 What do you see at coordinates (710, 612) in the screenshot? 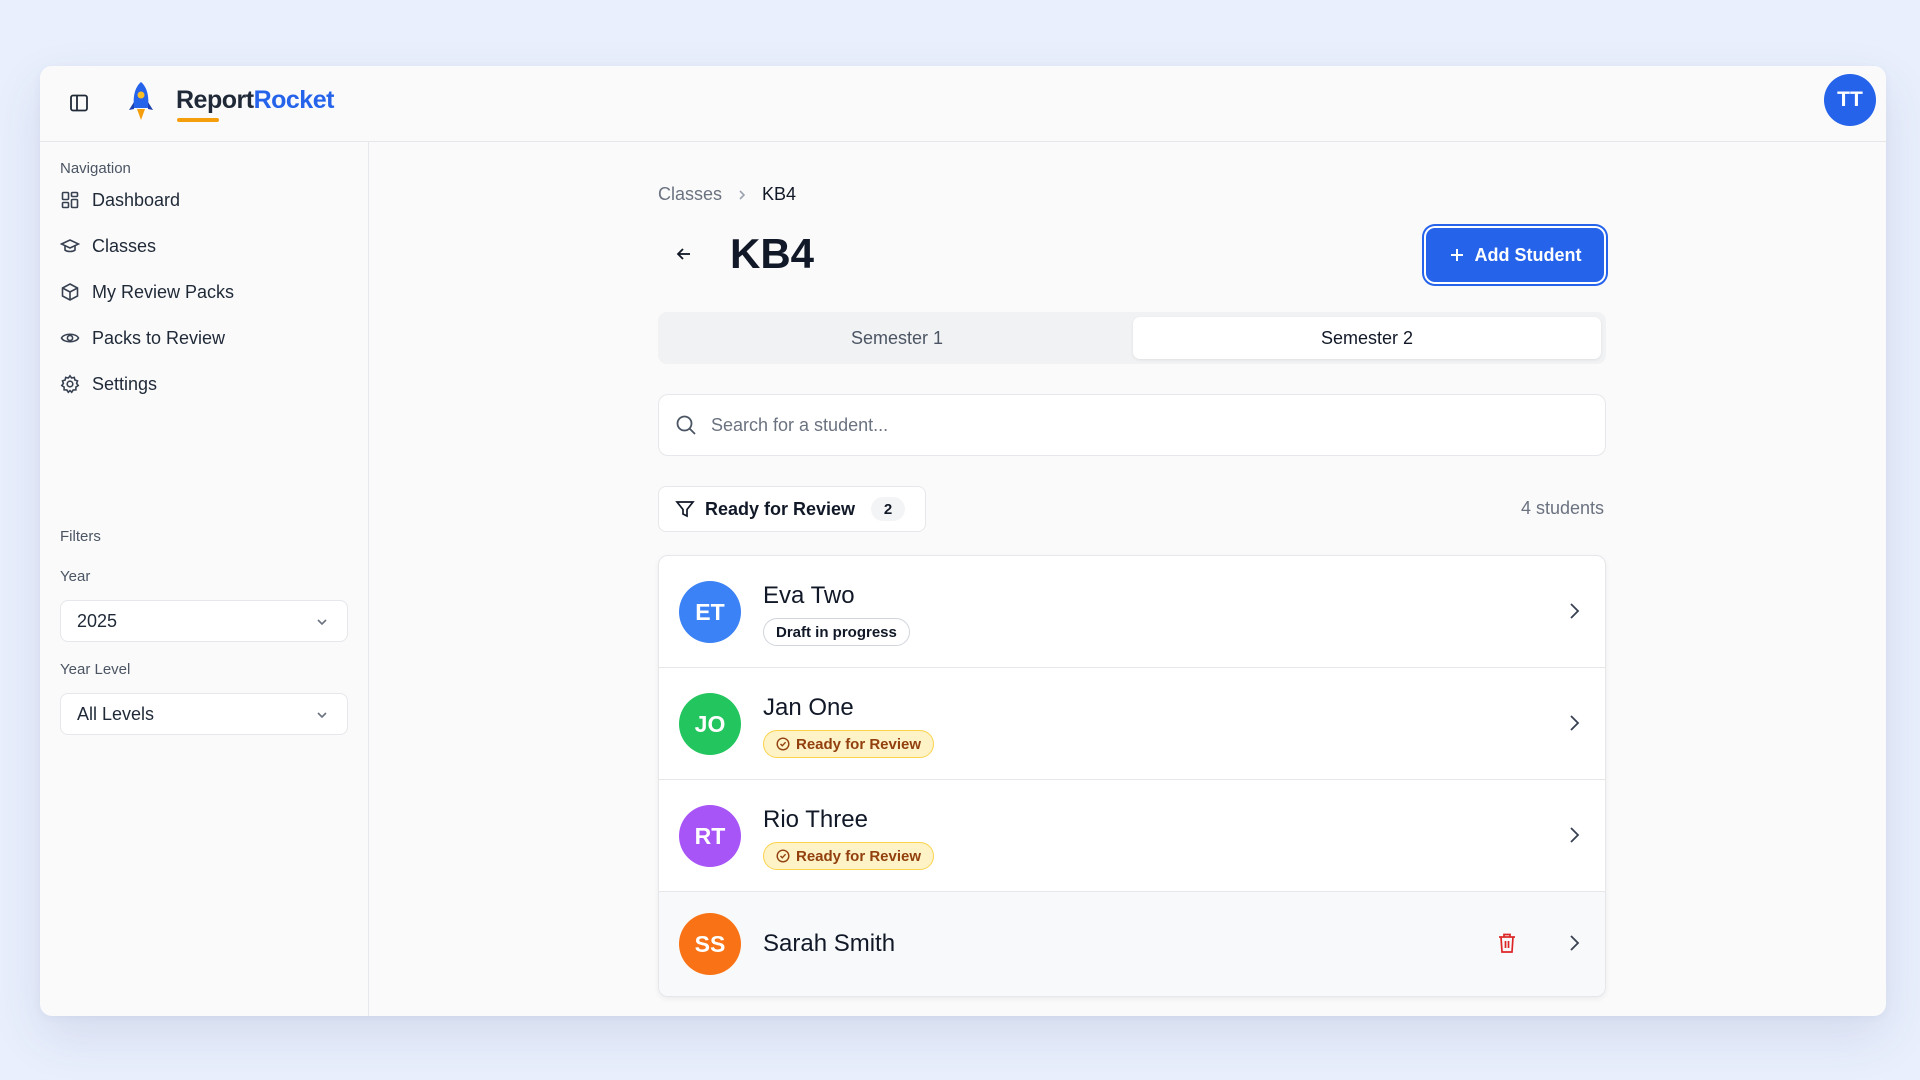
I see `avatar: ET` at bounding box center [710, 612].